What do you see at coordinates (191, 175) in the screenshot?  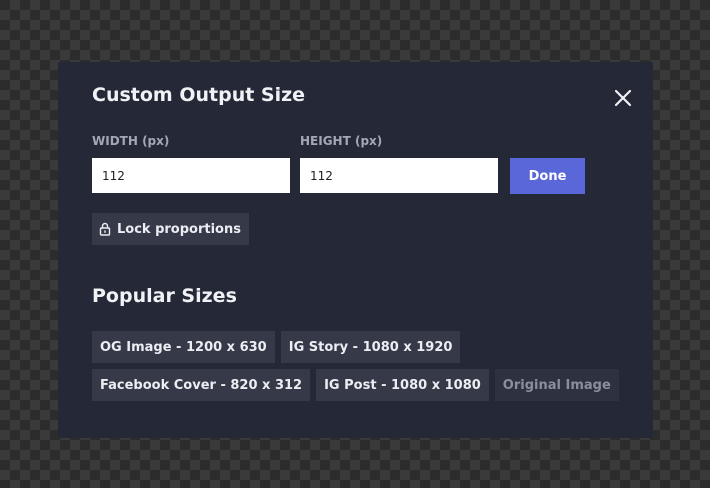 I see `width-input` at bounding box center [191, 175].